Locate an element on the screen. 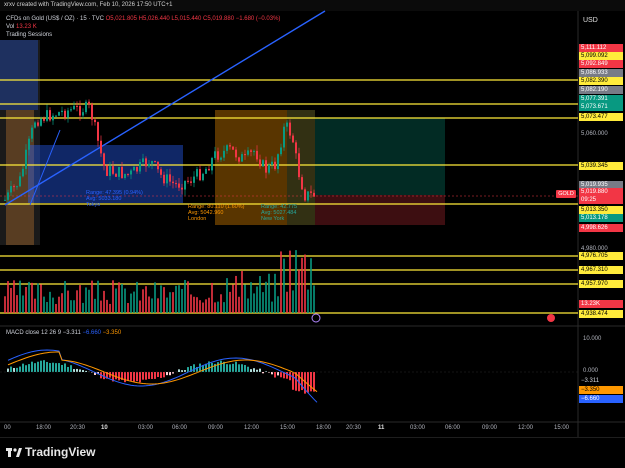 The height and width of the screenshot is (468, 625). macd-legend: MACD close 12 26 9 −3.311 −6.660 −3.350 is located at coordinates (63, 333).